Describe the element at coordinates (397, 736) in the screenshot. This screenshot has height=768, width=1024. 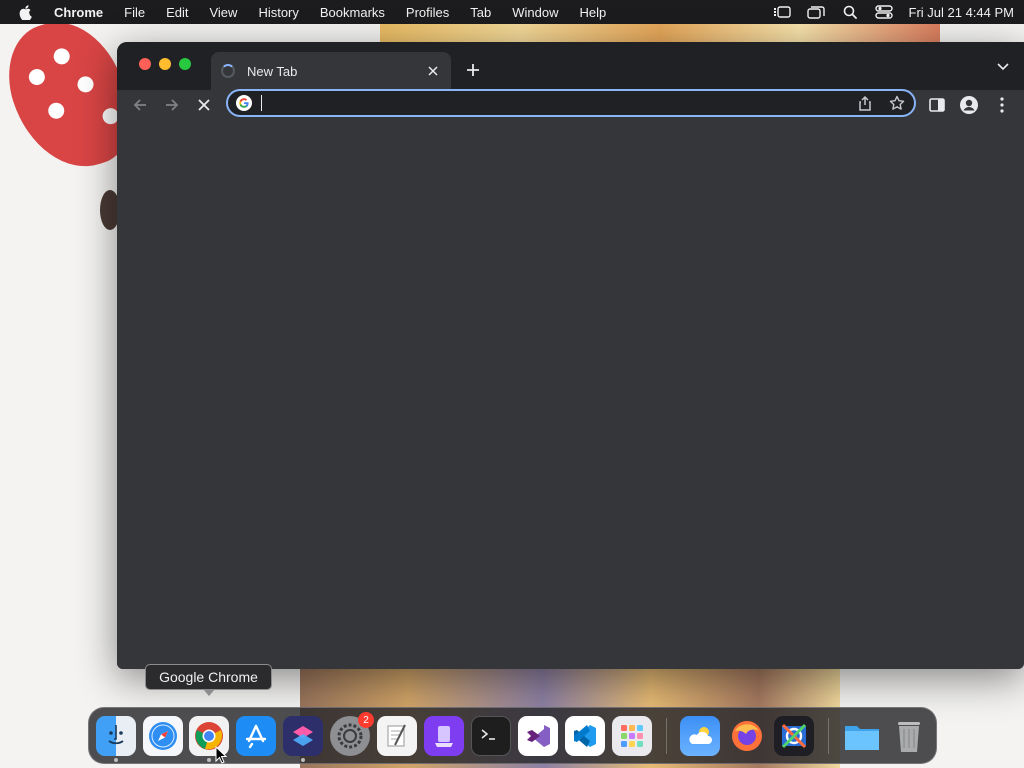
I see `script-editor-icon` at that location.